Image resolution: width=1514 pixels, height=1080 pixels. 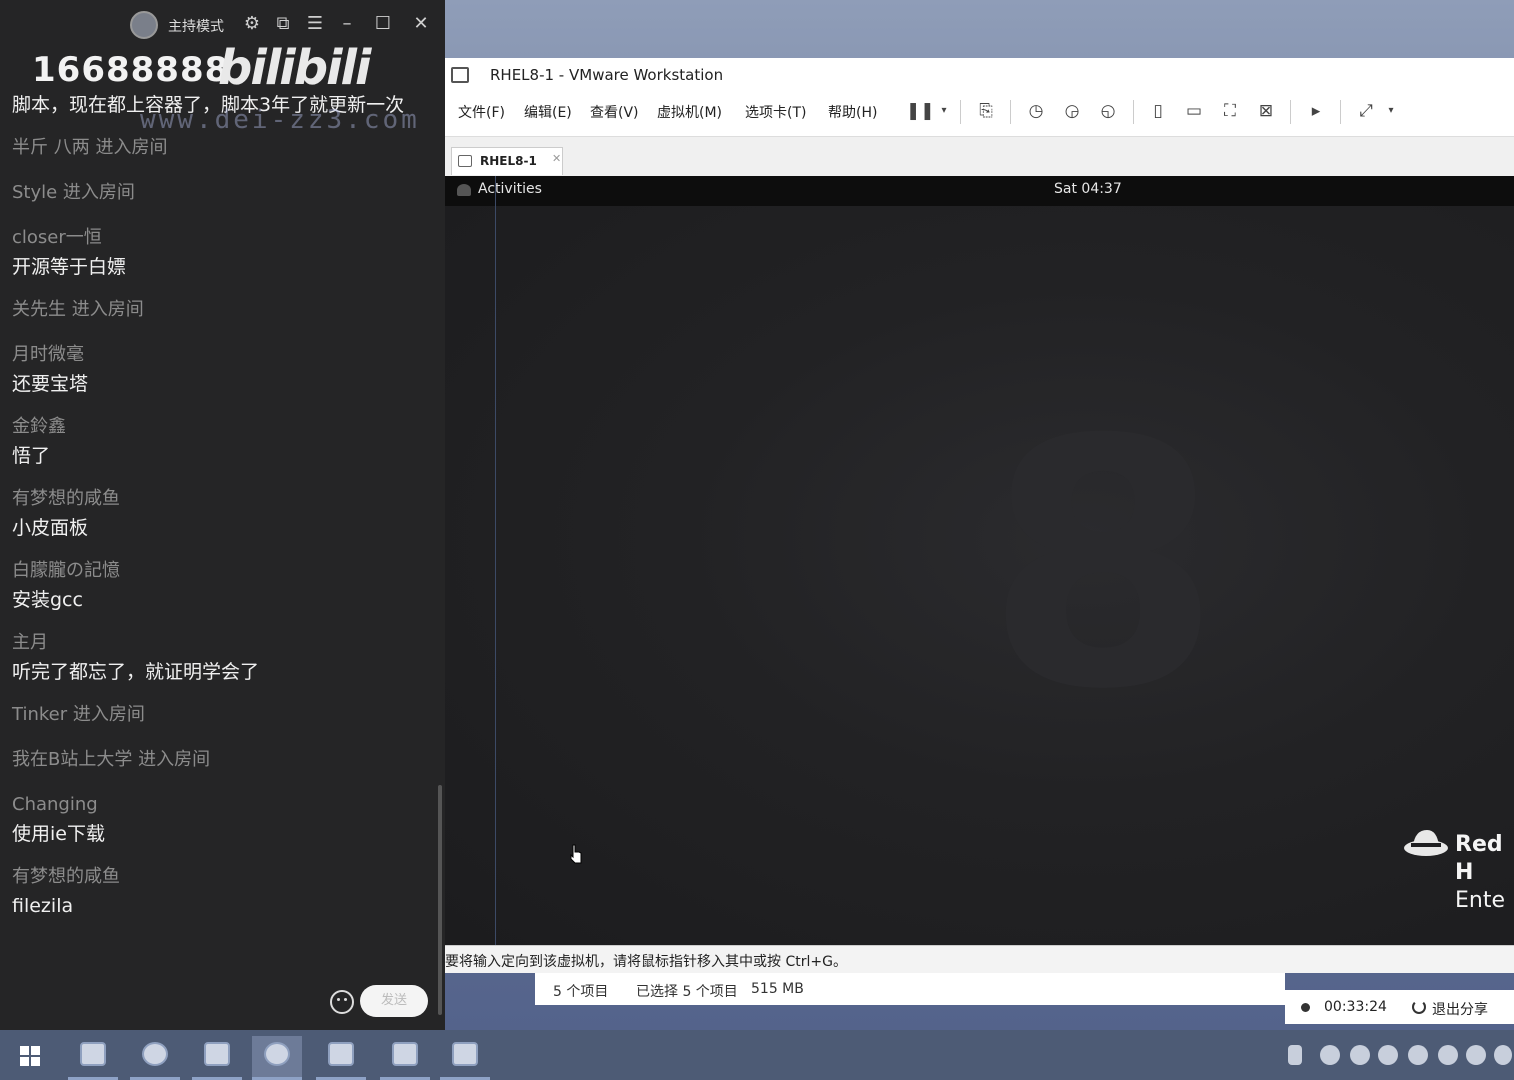 What do you see at coordinates (222, 643) in the screenshot?
I see `chat-username: 主月` at bounding box center [222, 643].